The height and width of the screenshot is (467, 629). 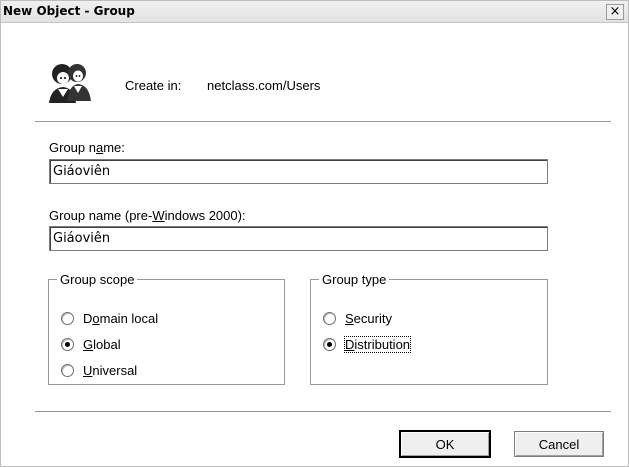 I want to click on group-name-field, so click(x=298, y=171).